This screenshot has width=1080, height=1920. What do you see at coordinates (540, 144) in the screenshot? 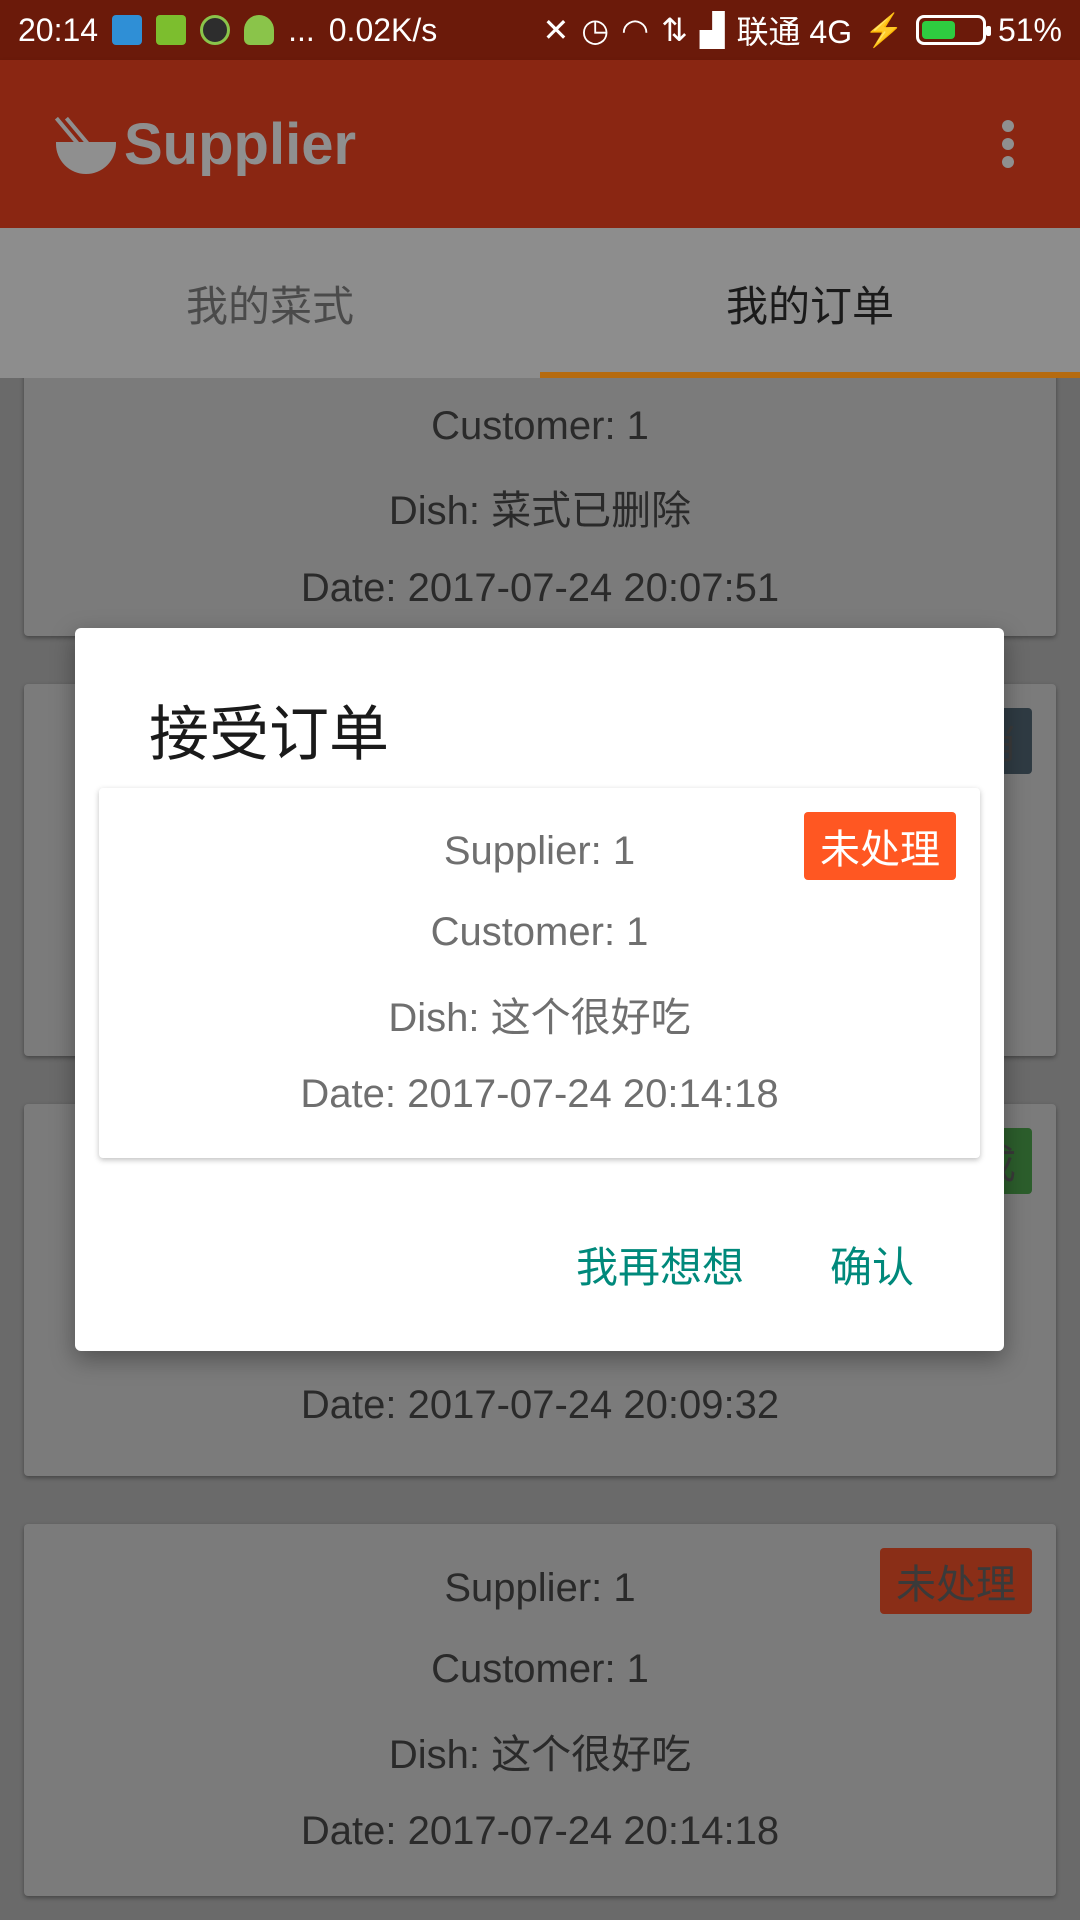
I see `app-bar: Supplier` at bounding box center [540, 144].